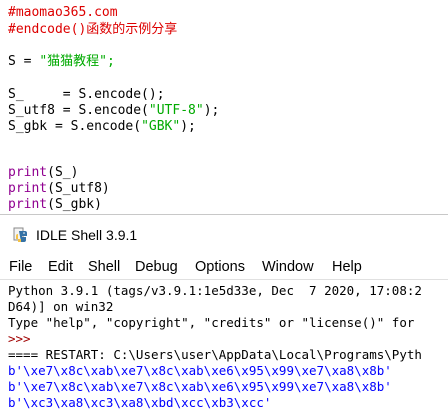 Image resolution: width=448 pixels, height=415 pixels. I want to click on code-token: (S_gbk), so click(74, 204).